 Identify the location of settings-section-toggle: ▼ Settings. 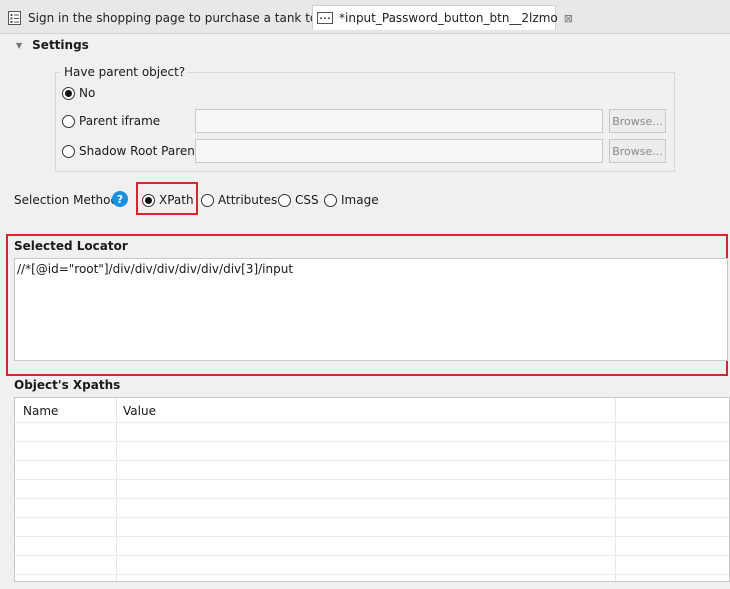
(52, 45).